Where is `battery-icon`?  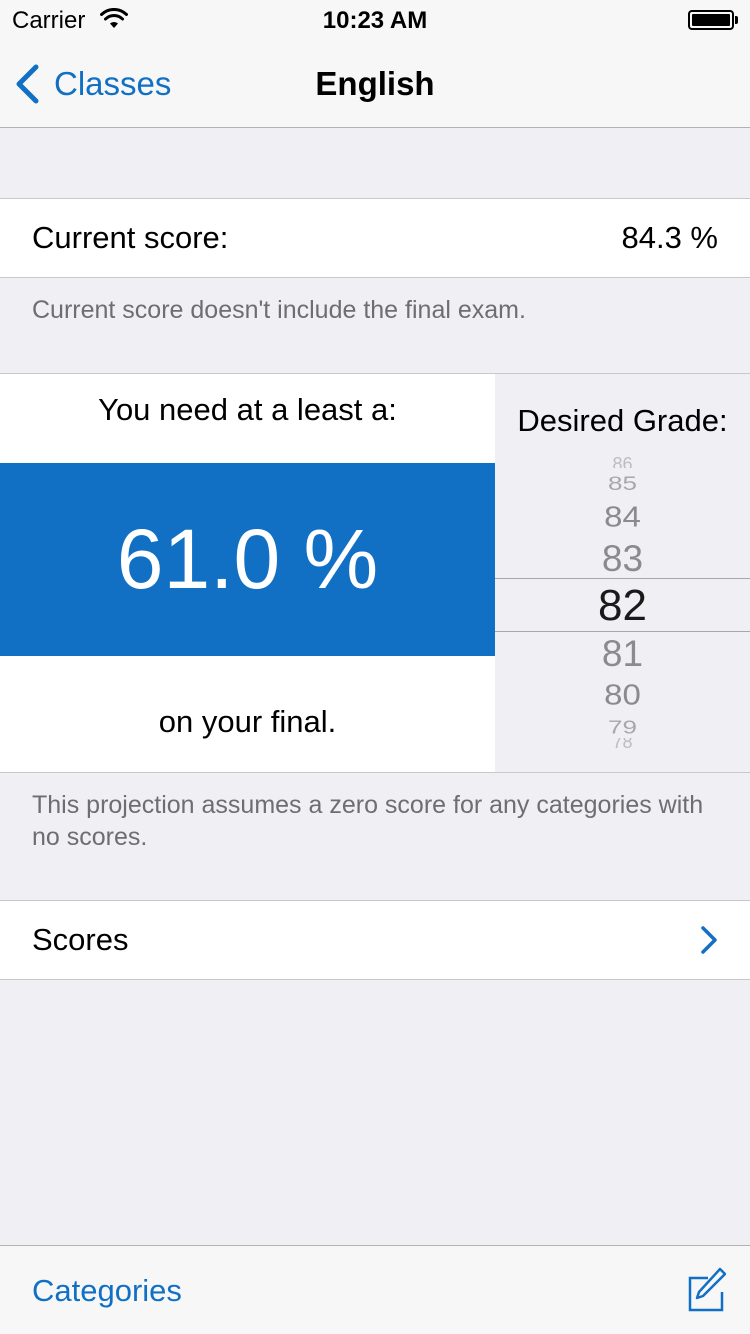
battery-icon is located at coordinates (713, 20).